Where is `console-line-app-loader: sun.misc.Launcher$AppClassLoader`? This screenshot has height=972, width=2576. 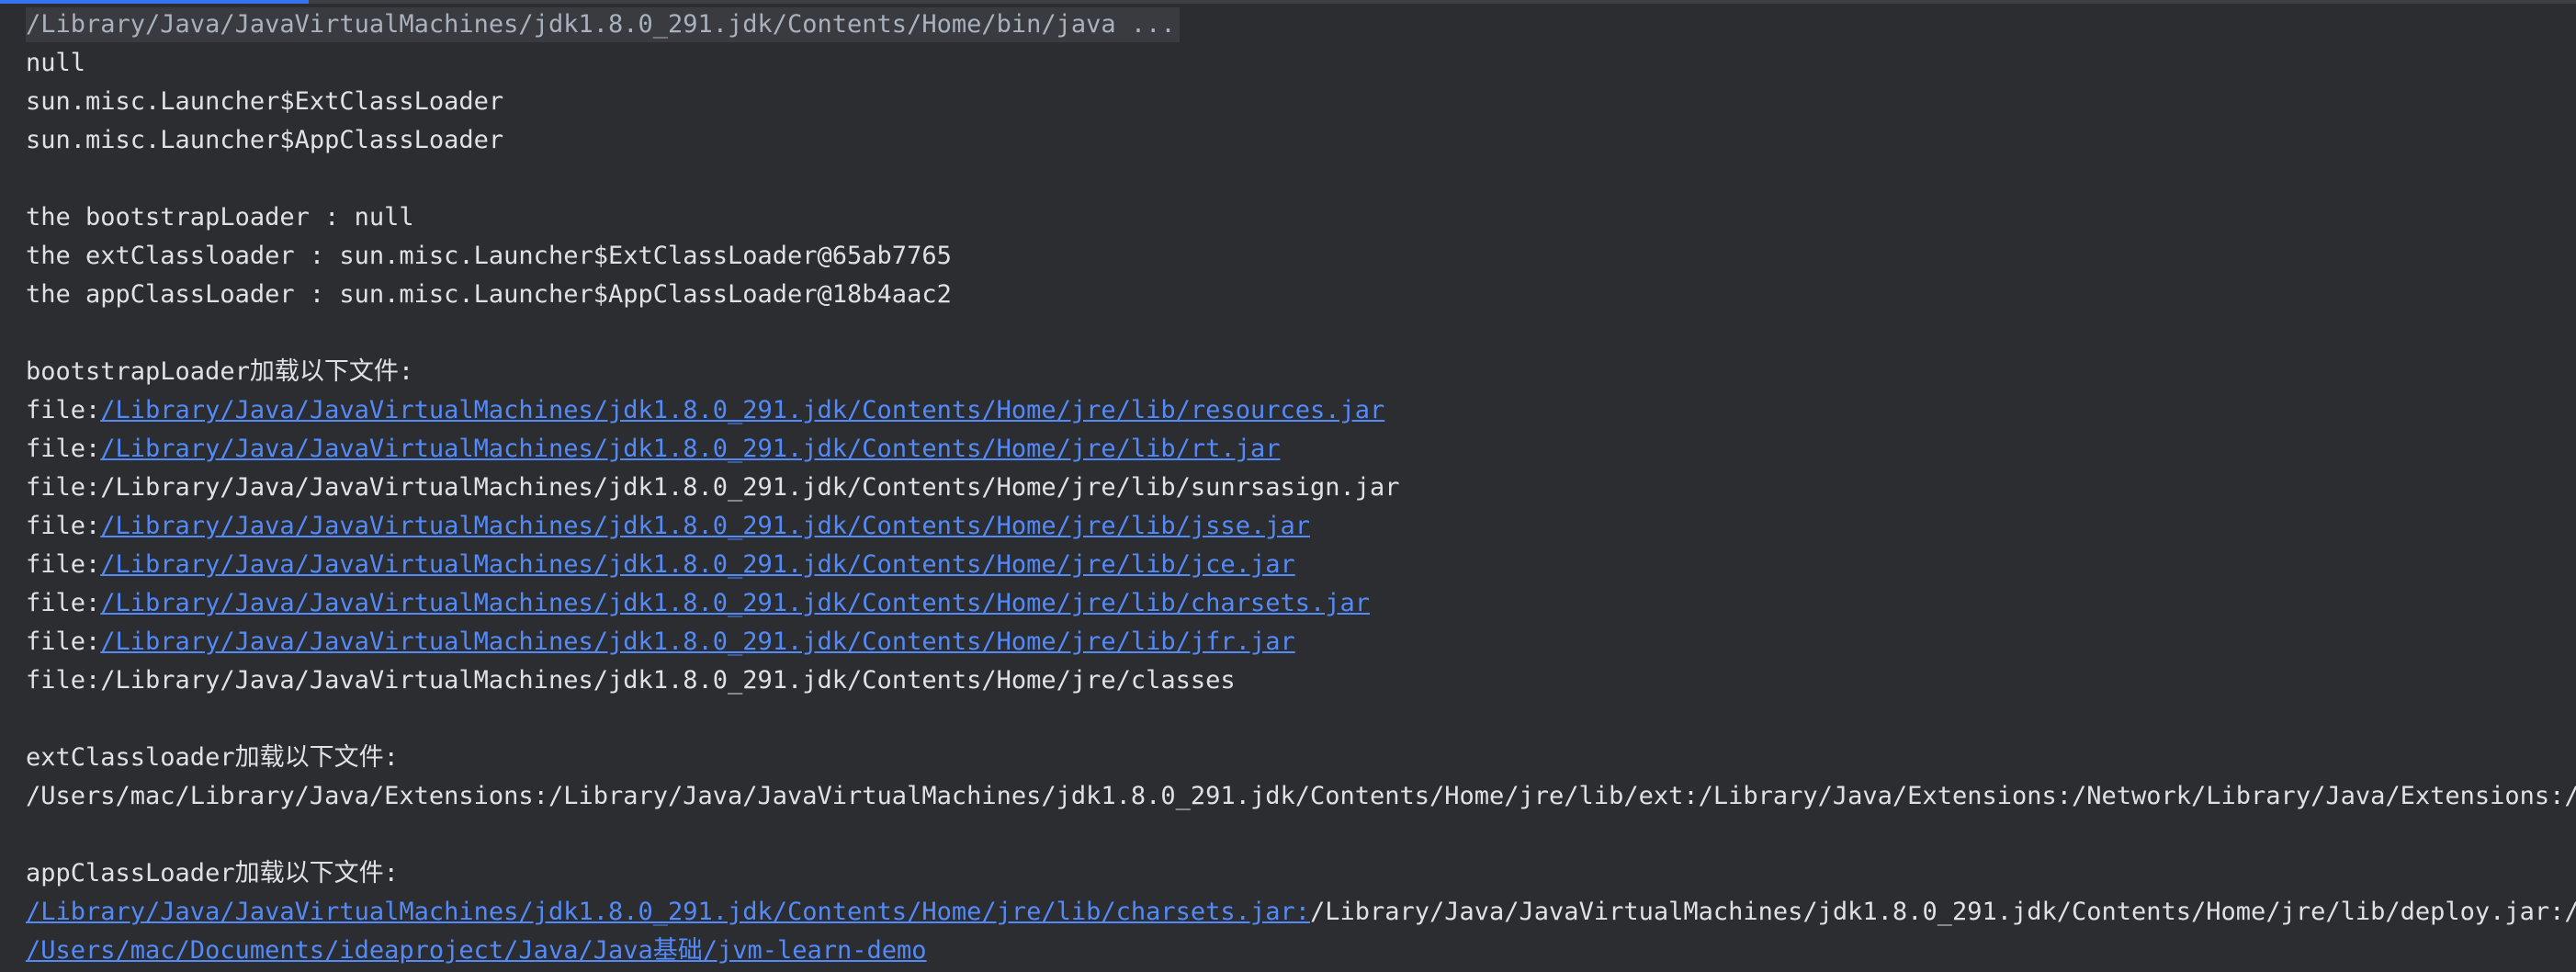
console-line-app-loader: sun.misc.Launcher$AppClassLoader is located at coordinates (265, 140).